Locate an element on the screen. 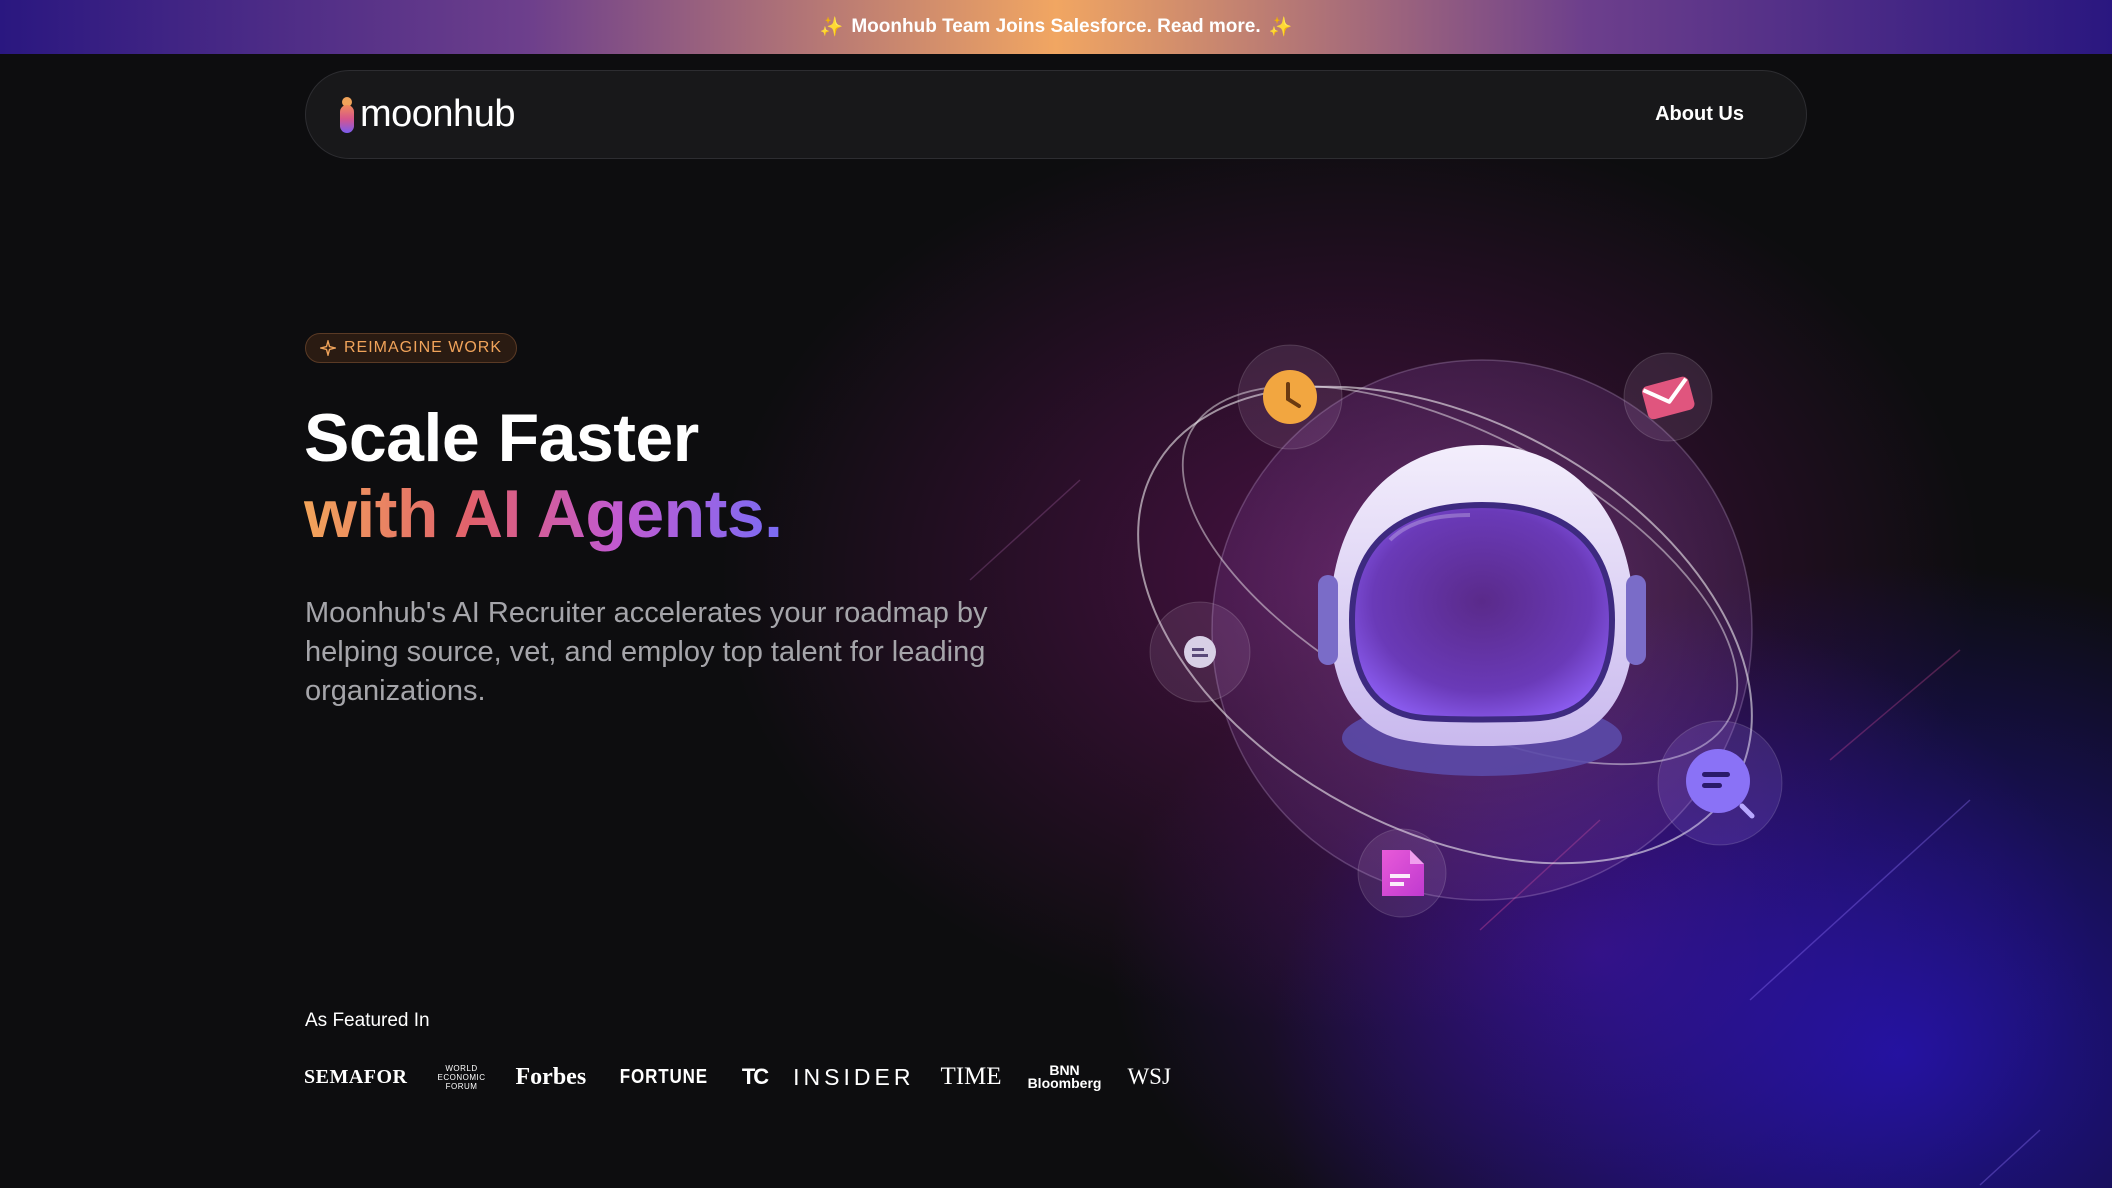 This screenshot has height=1188, width=2112. hero-title-line2: with AI Agents. is located at coordinates (543, 514).